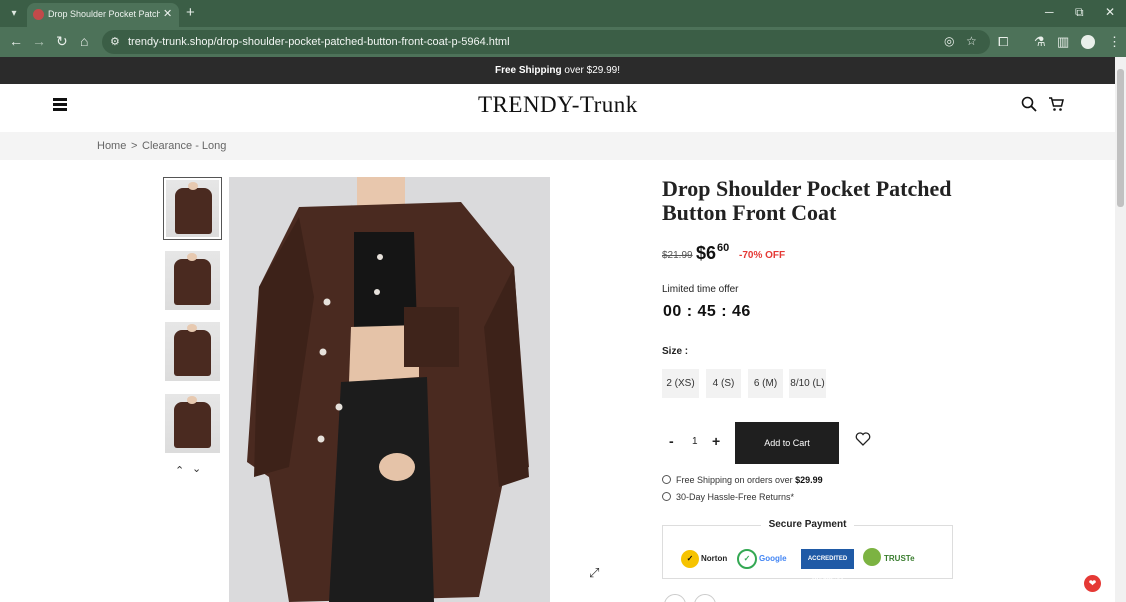 This screenshot has height=602, width=1126. What do you see at coordinates (807, 383) in the screenshot?
I see `size-option: 8/10 (L)` at bounding box center [807, 383].